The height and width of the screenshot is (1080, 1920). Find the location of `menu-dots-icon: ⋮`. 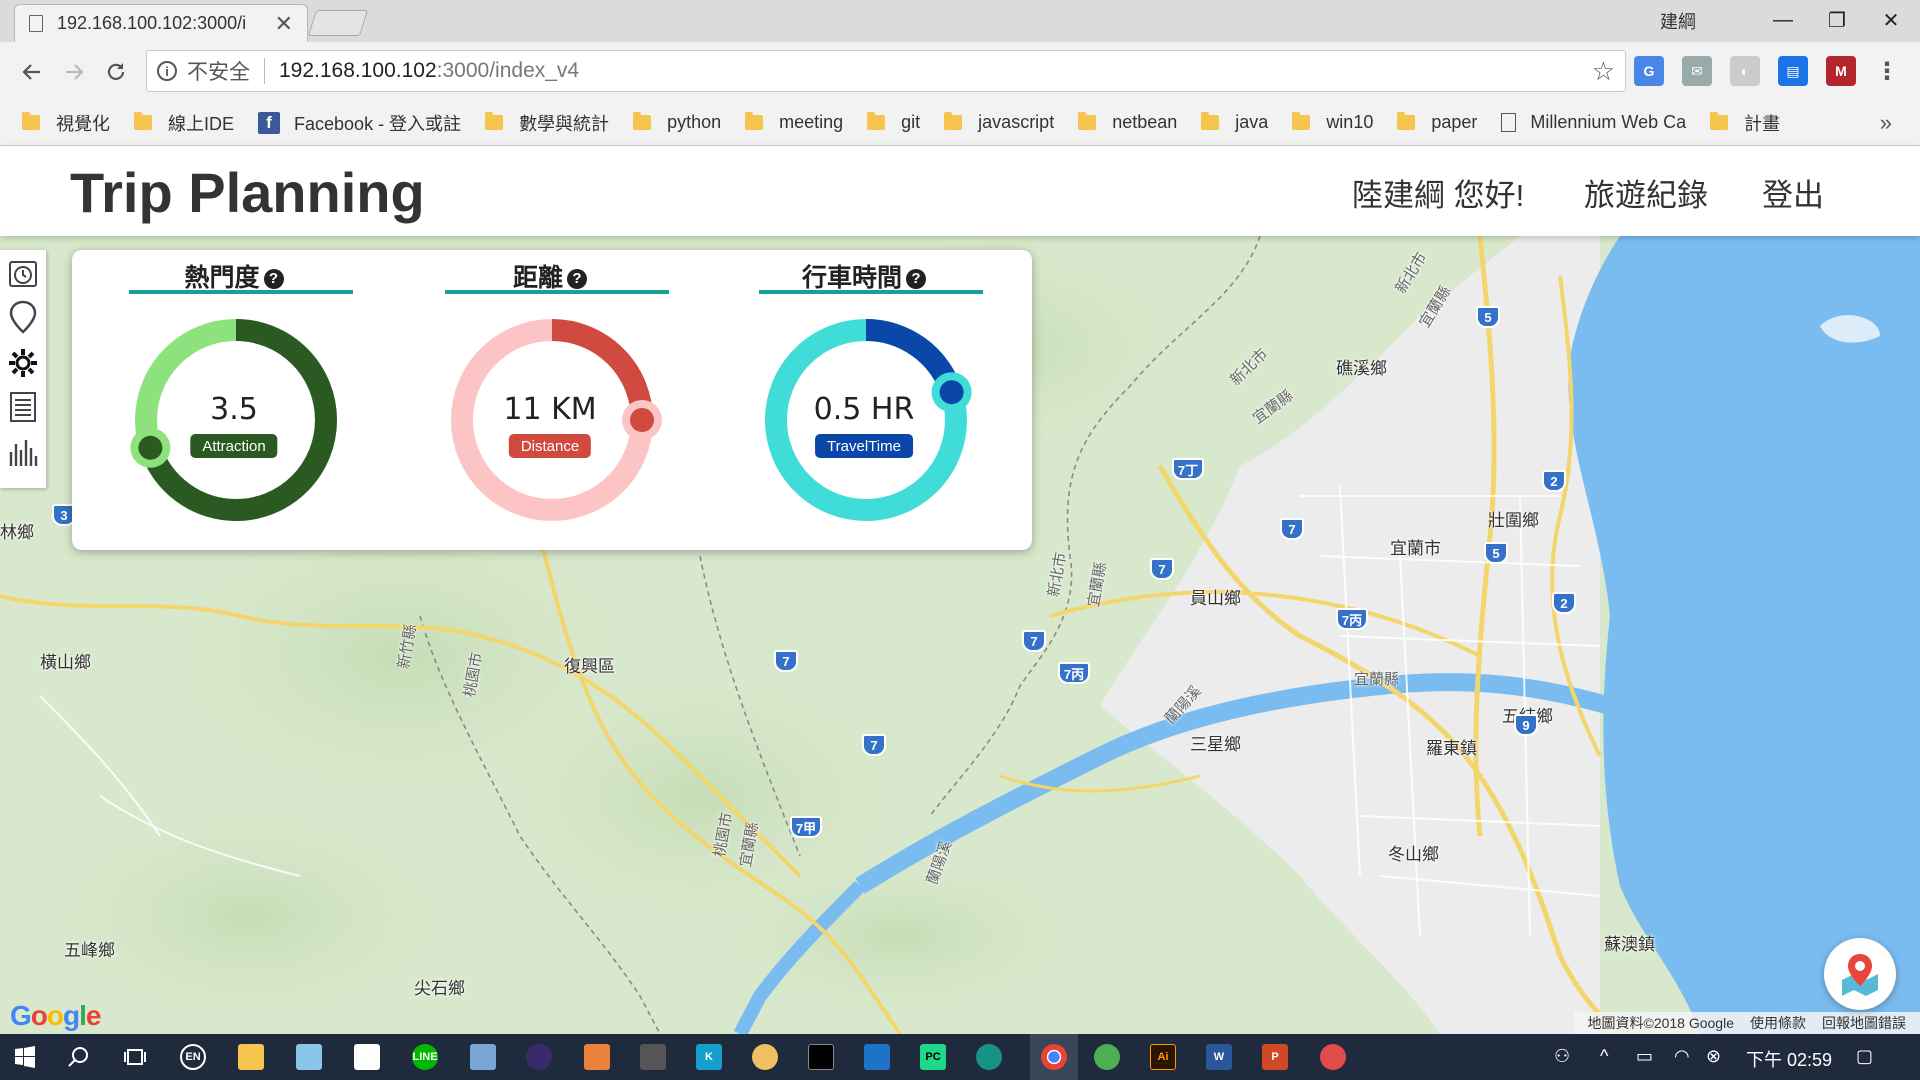

menu-dots-icon: ⋮ is located at coordinates (1887, 71).